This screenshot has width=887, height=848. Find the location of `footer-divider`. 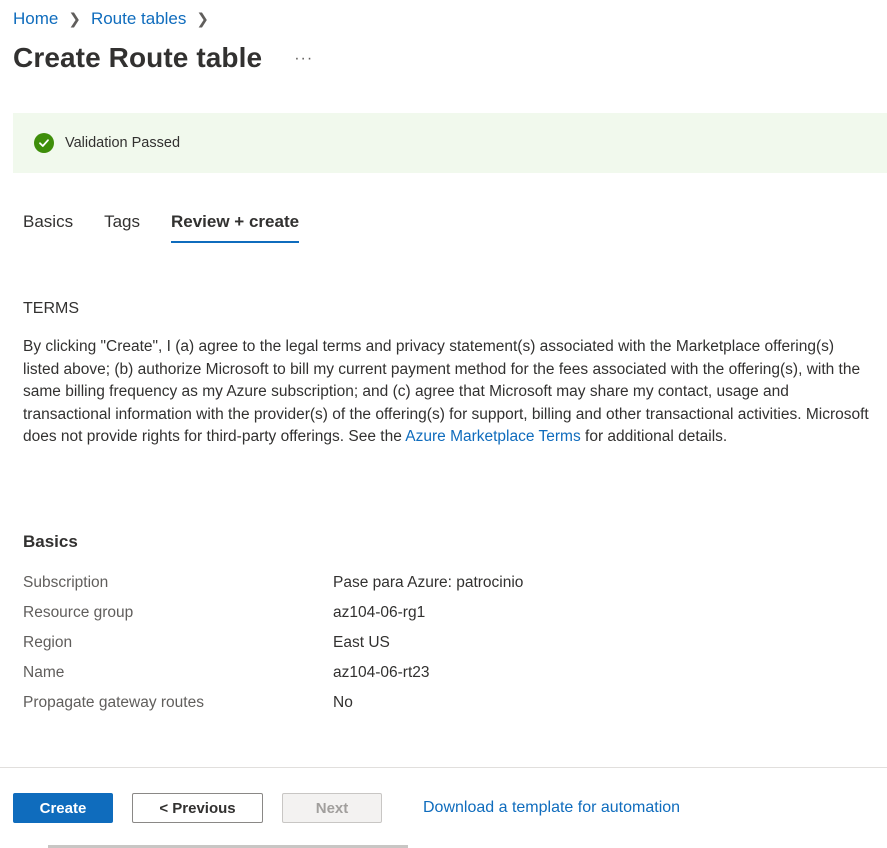

footer-divider is located at coordinates (443, 767).